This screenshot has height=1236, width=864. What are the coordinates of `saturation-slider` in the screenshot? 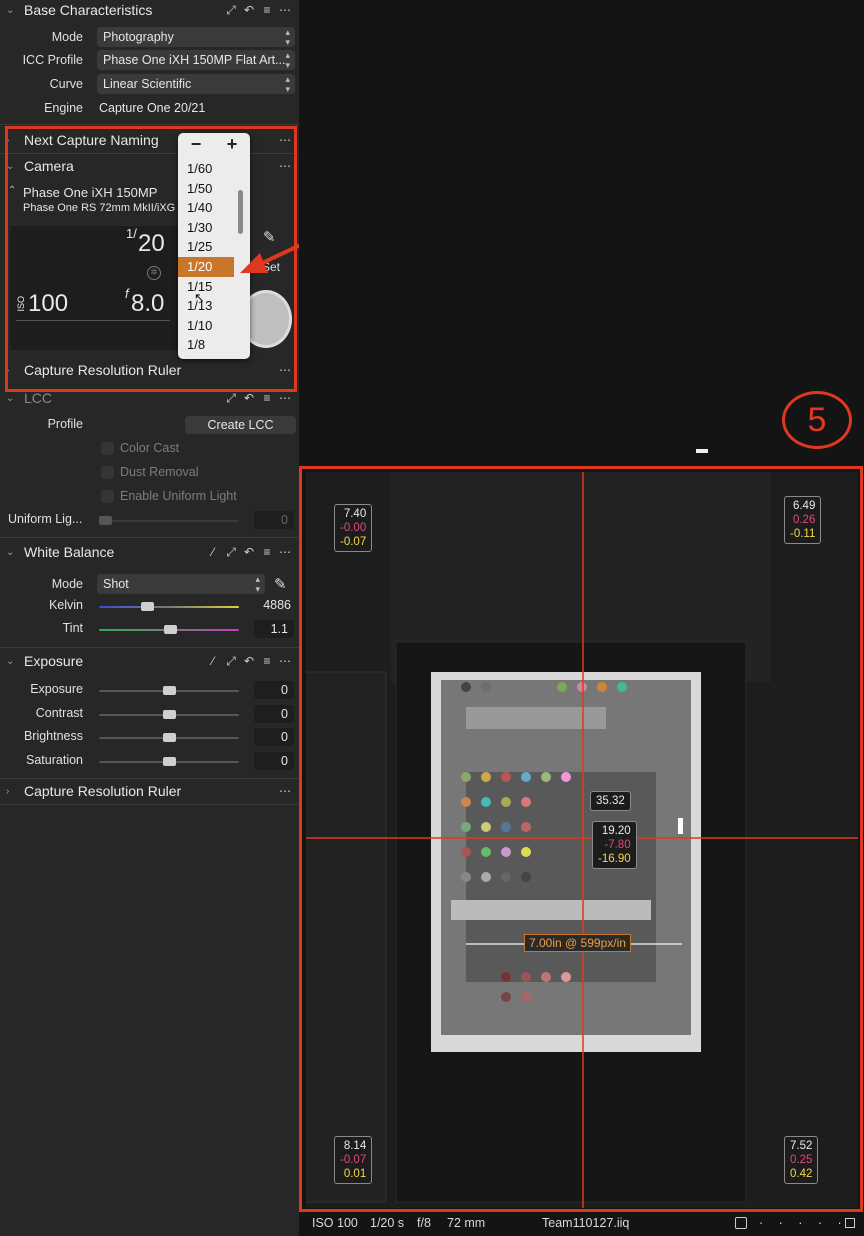 It's located at (169, 761).